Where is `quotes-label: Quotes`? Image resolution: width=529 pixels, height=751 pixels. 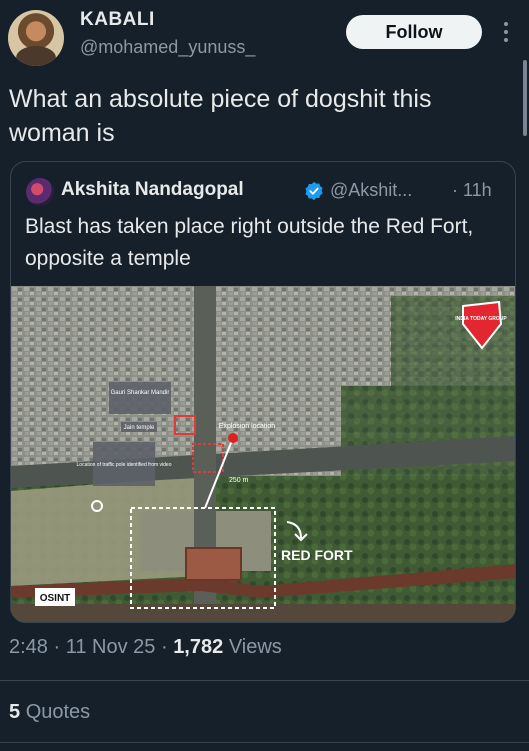
quotes-label: Quotes is located at coordinates (58, 712).